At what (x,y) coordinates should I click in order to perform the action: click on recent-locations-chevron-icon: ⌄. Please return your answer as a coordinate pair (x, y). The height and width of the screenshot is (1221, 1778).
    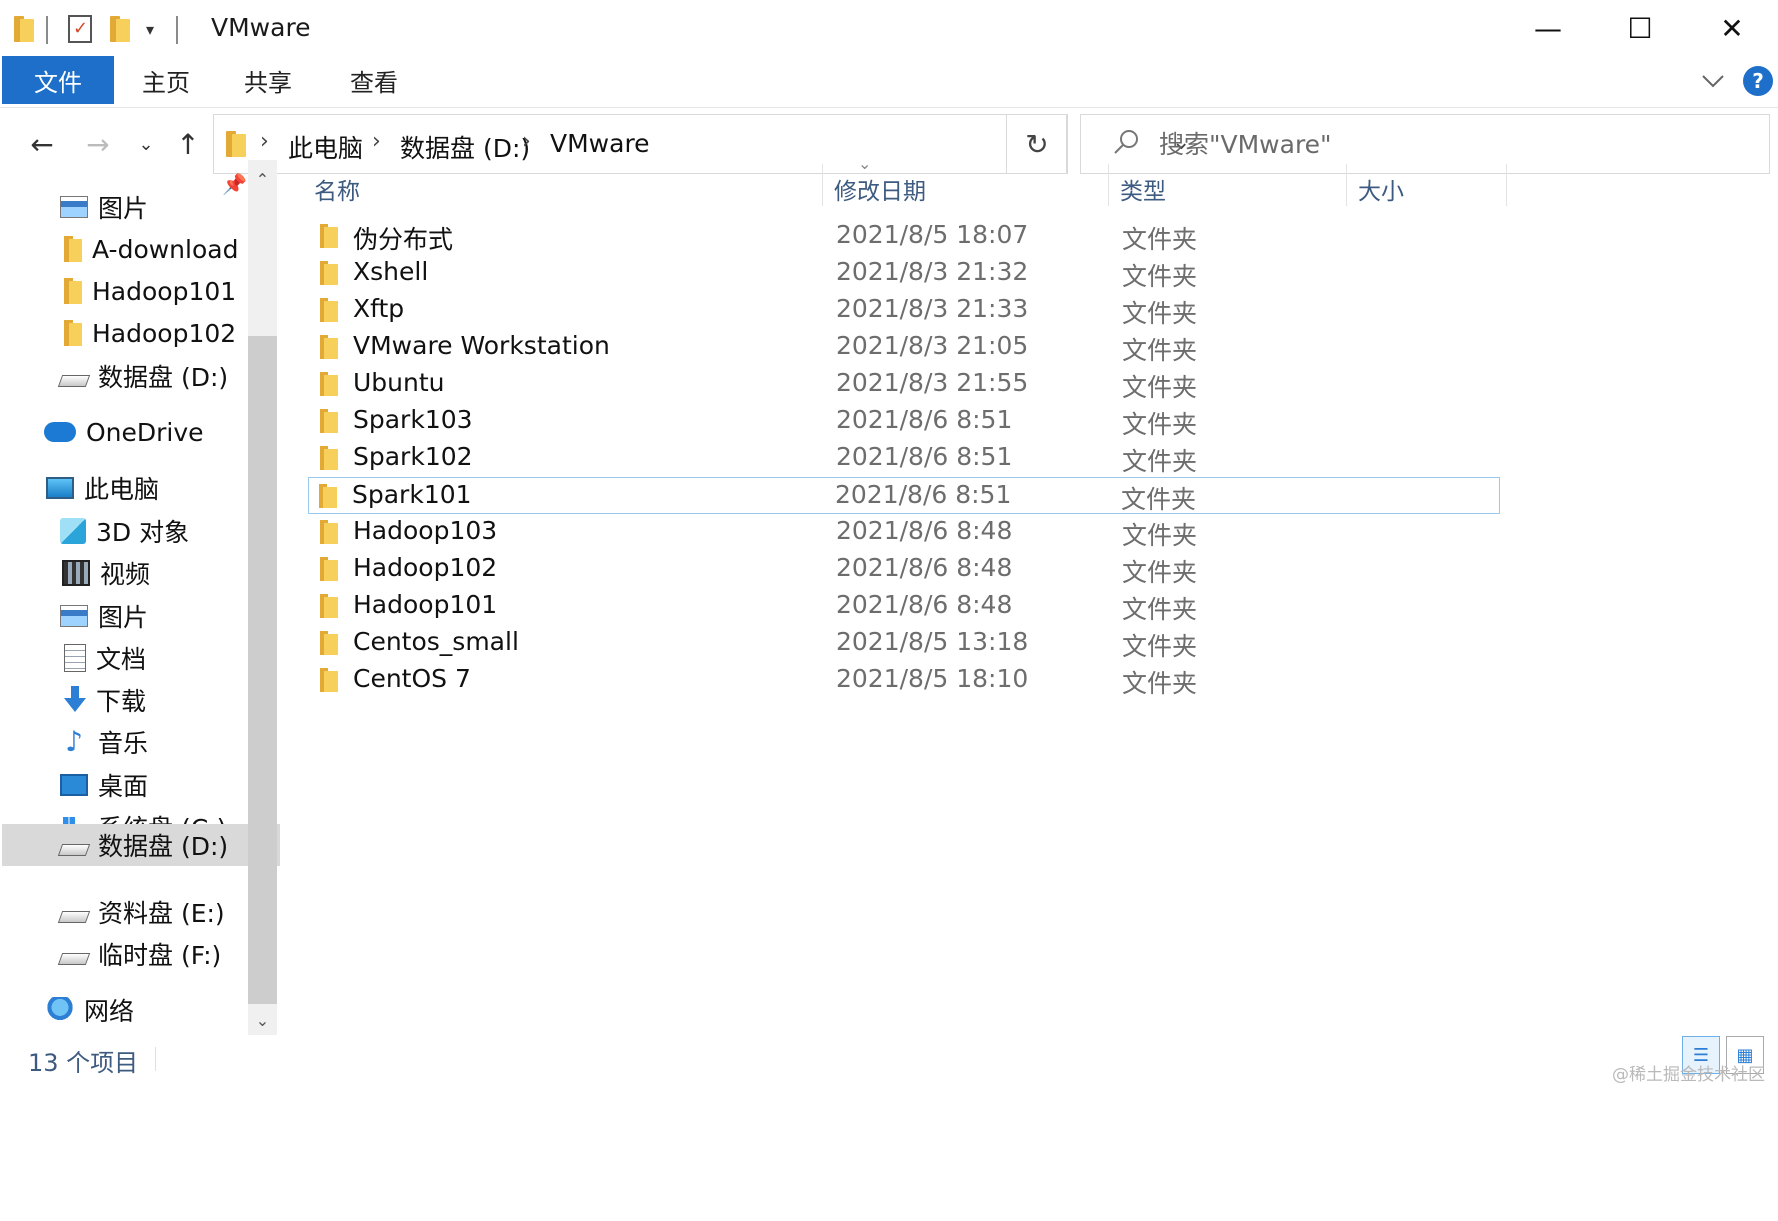
    Looking at the image, I should click on (146, 144).